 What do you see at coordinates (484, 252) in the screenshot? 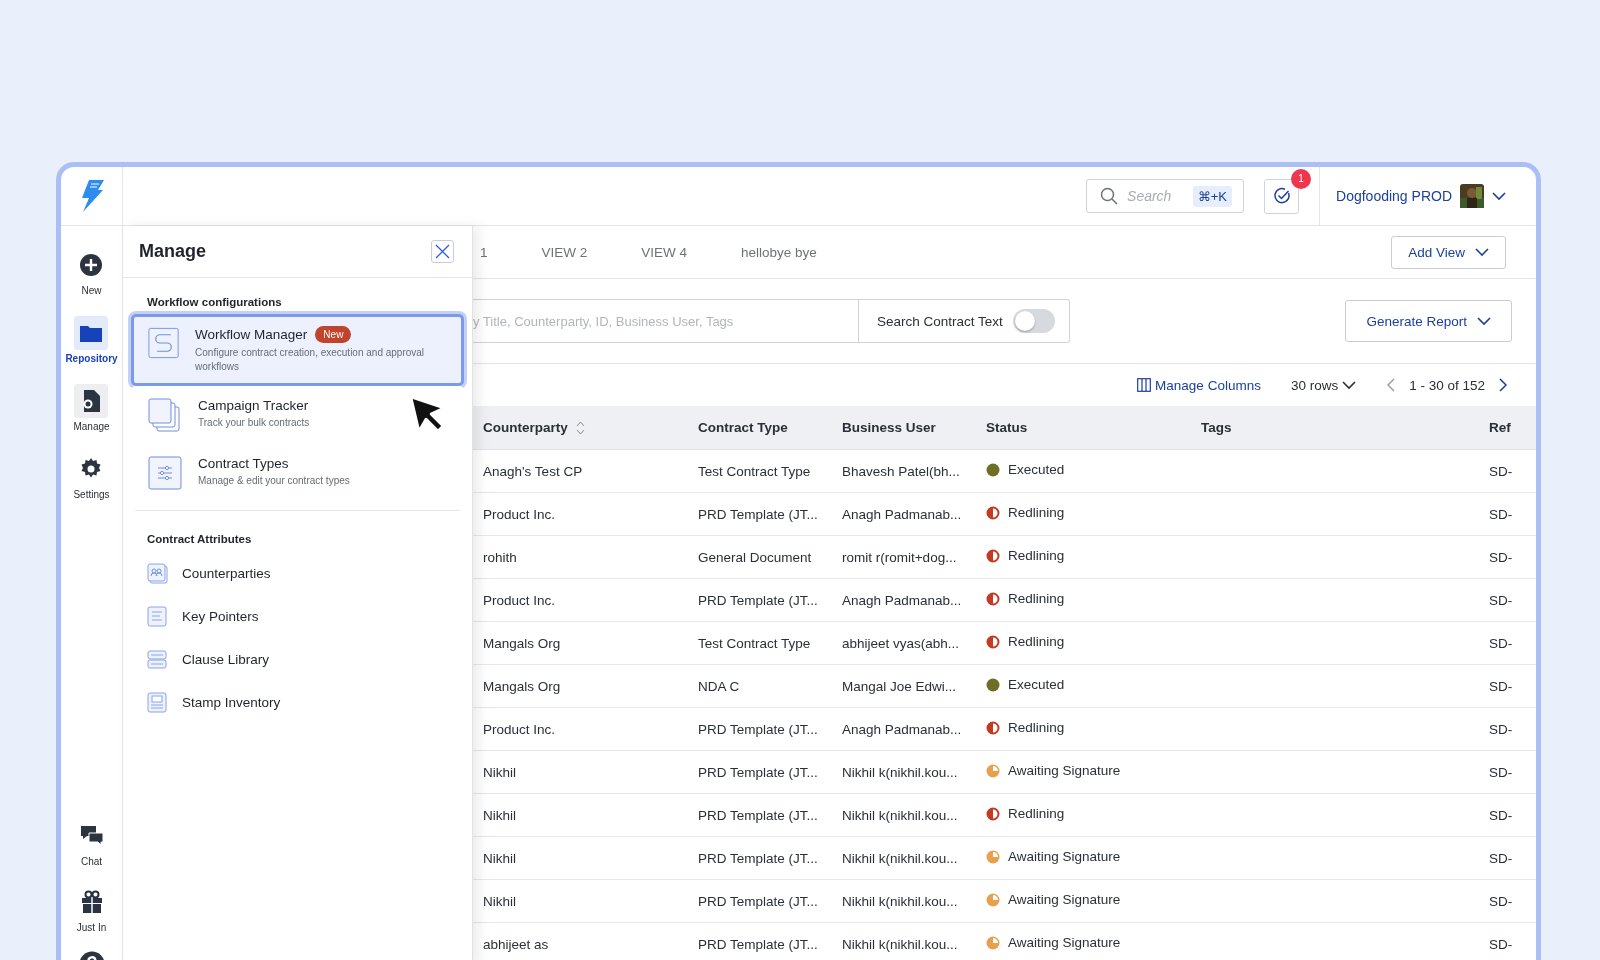
I see `view-tab: 1` at bounding box center [484, 252].